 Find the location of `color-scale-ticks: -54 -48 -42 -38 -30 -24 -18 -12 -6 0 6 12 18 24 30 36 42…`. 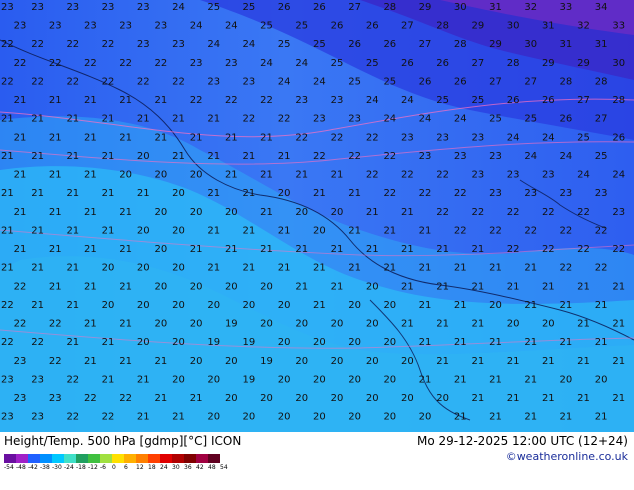

color-scale-ticks: -54 -48 -42 -38 -30 -24 -18 -12 -6 0 6 12 18 24 30 36 42… is located at coordinates (118, 467).